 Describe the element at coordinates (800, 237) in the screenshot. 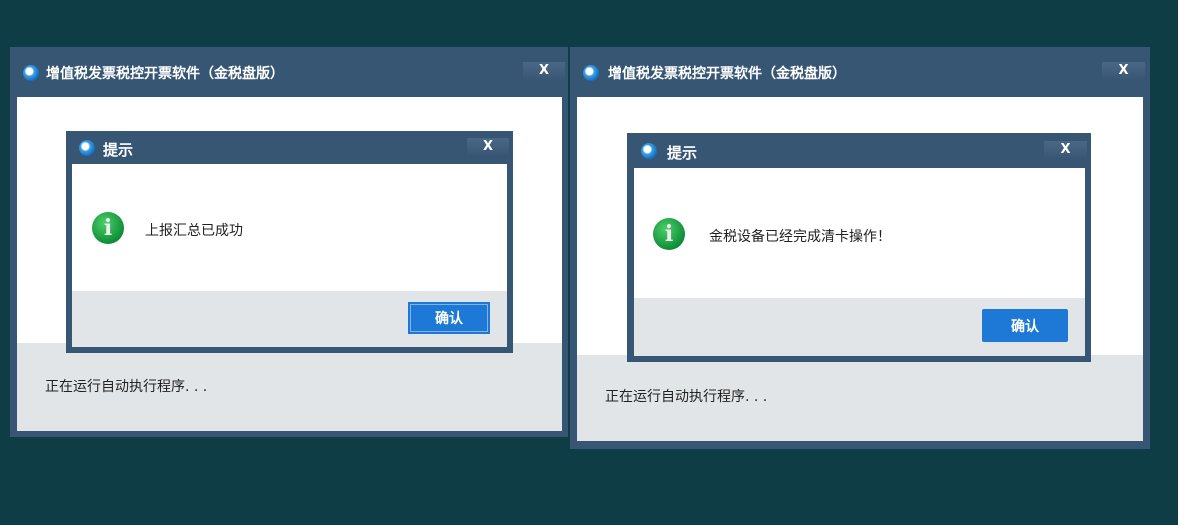

I see `dialog-message: 金税设备已经完成清卡操作！` at that location.